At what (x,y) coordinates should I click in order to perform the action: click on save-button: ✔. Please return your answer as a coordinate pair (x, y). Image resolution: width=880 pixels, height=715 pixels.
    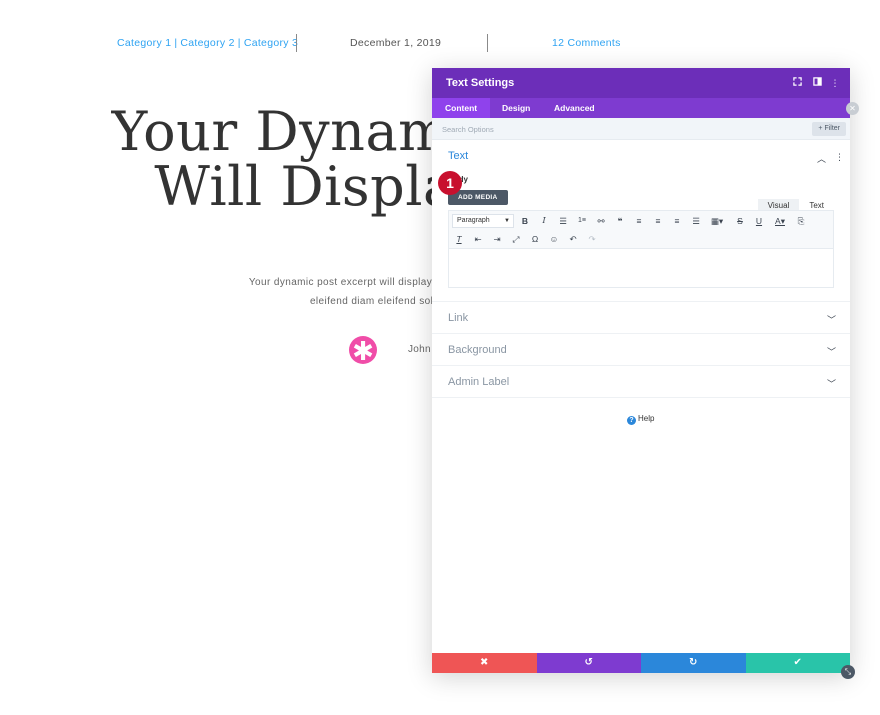
    Looking at the image, I should click on (797, 663).